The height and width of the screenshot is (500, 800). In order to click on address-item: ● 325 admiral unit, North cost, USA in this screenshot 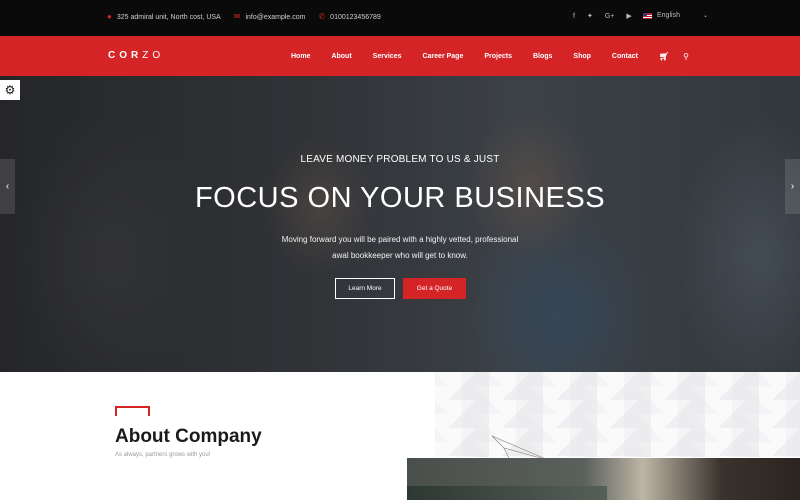, I will do `click(164, 17)`.